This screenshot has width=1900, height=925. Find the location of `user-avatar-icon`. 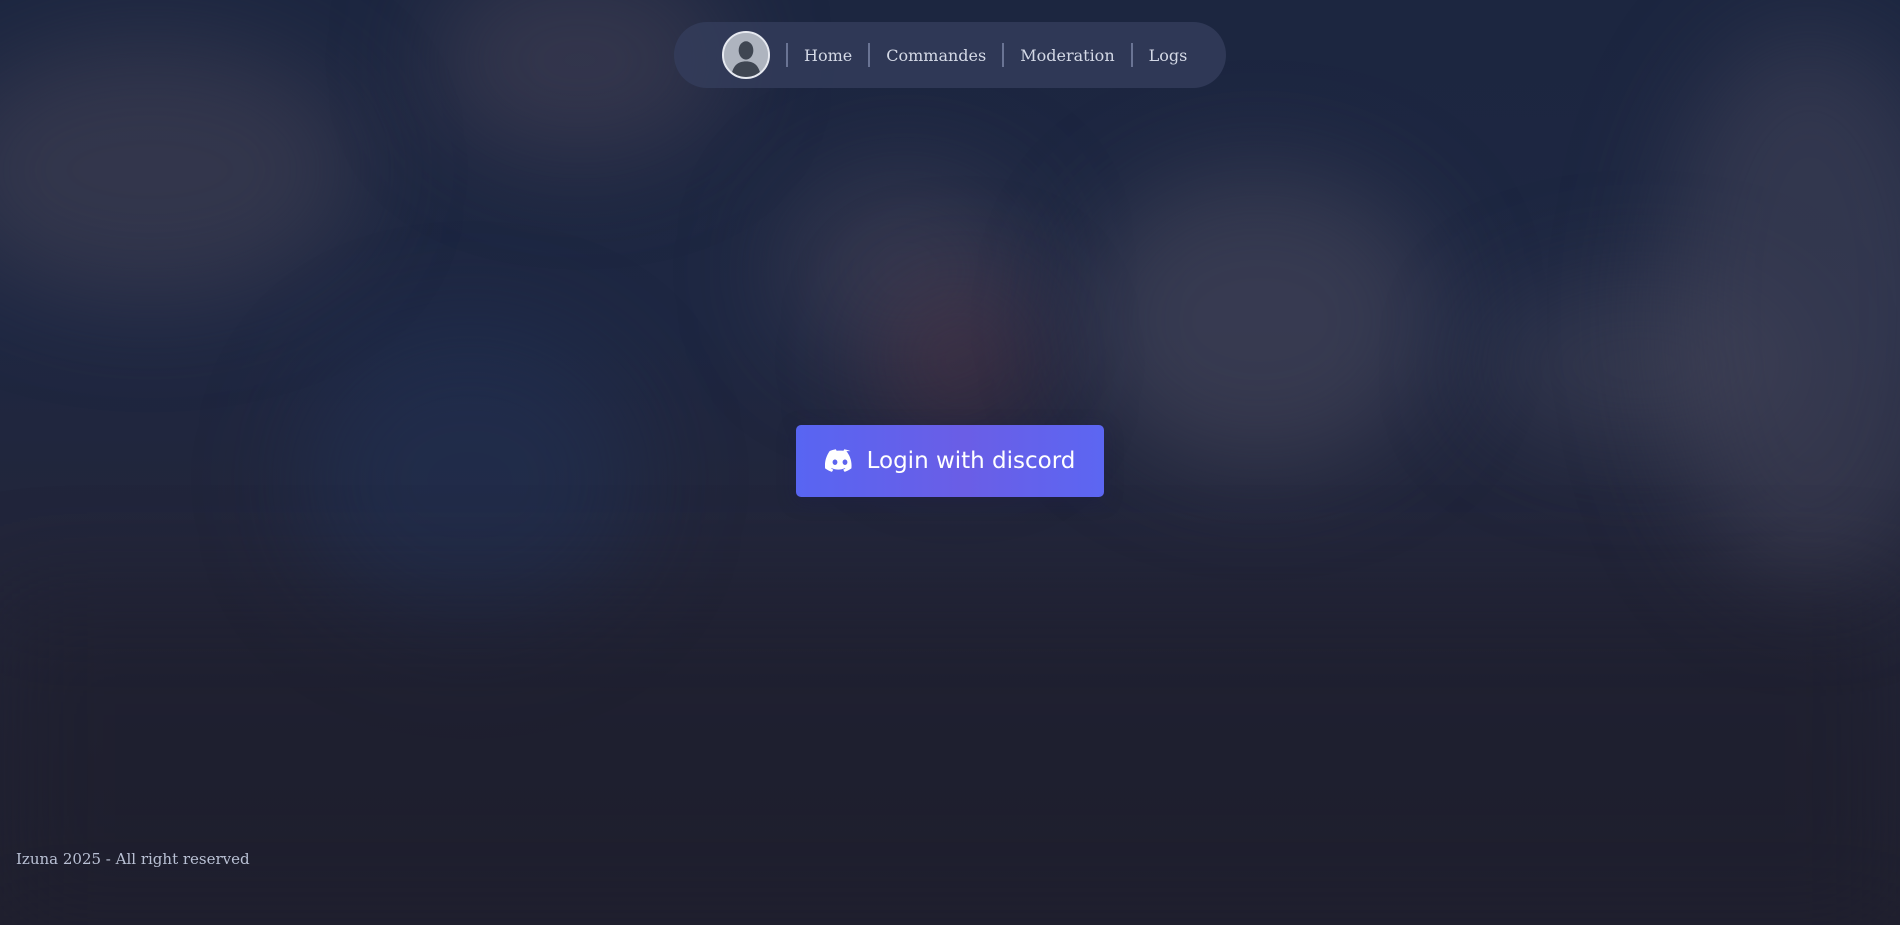

user-avatar-icon is located at coordinates (746, 55).